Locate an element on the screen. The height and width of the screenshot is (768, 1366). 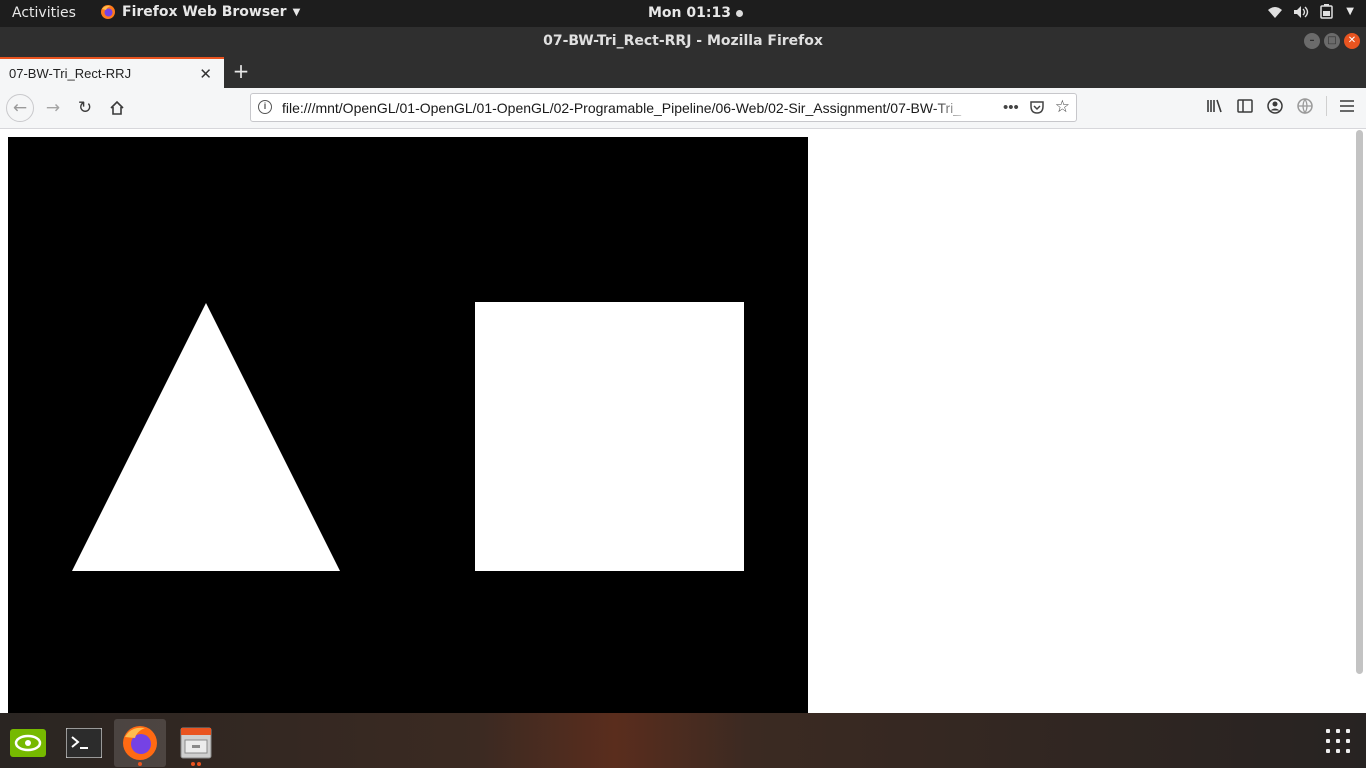
back-arrow-icon: ← is located at coordinates (20, 108).